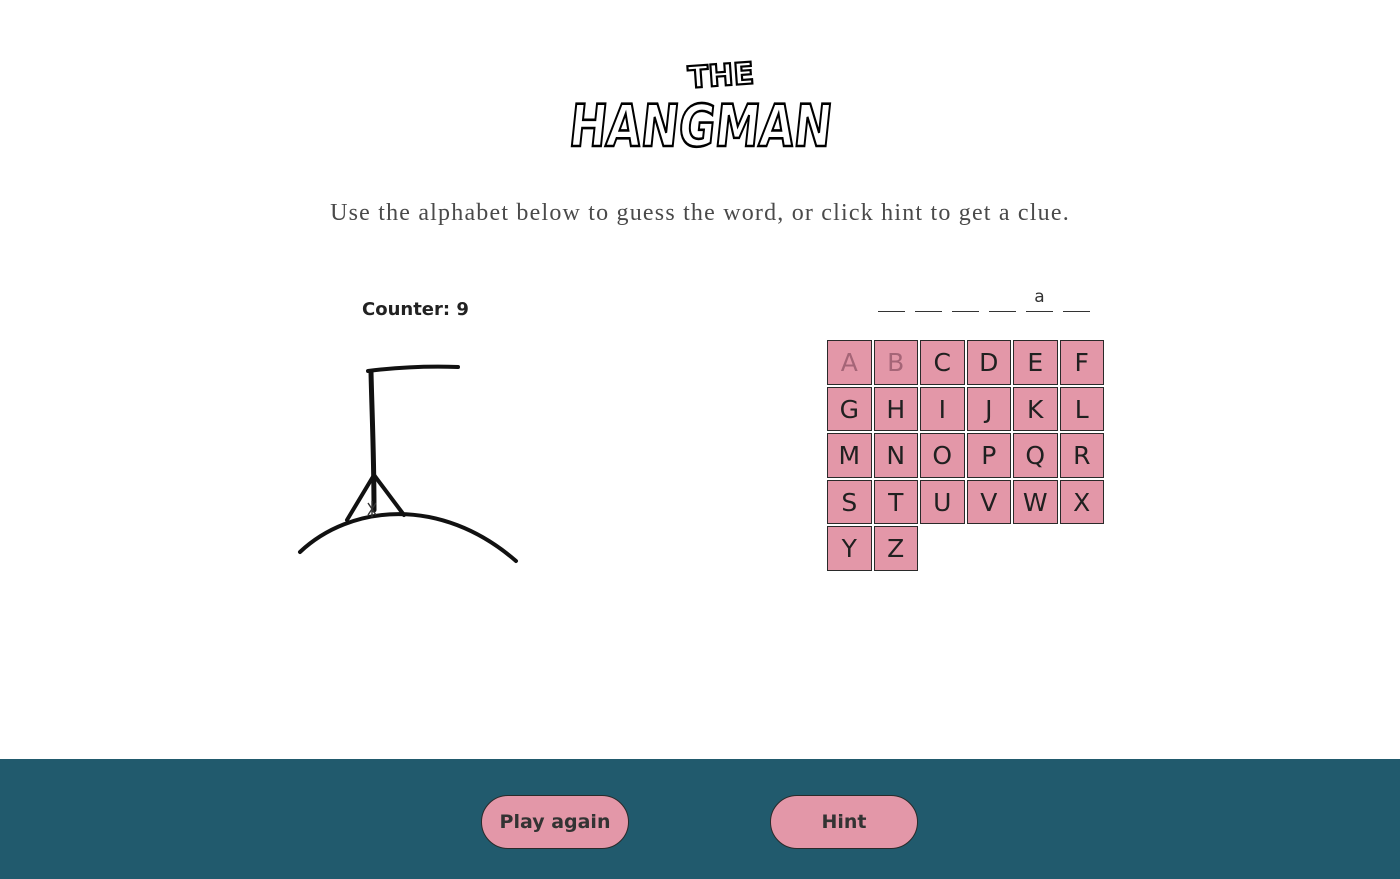 The image size is (1400, 879). What do you see at coordinates (1035, 455) in the screenshot?
I see `letter-key-q: Q` at bounding box center [1035, 455].